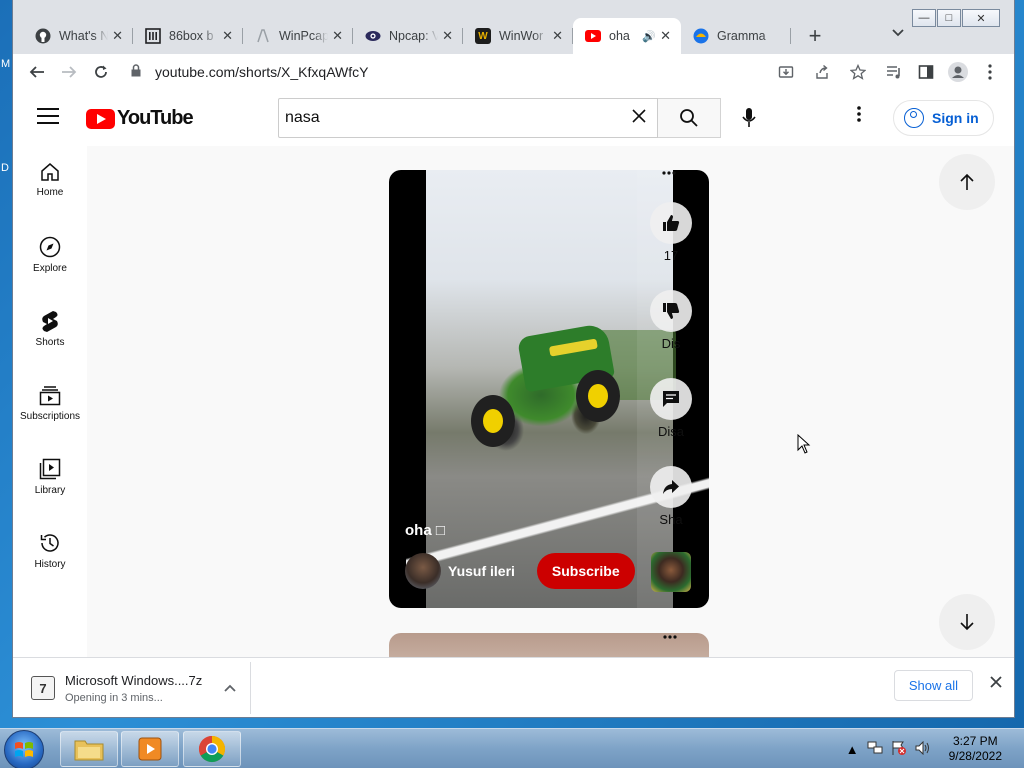 Image resolution: width=1024 pixels, height=768 pixels. Describe the element at coordinates (671, 496) in the screenshot. I see `share-action: Sha` at that location.